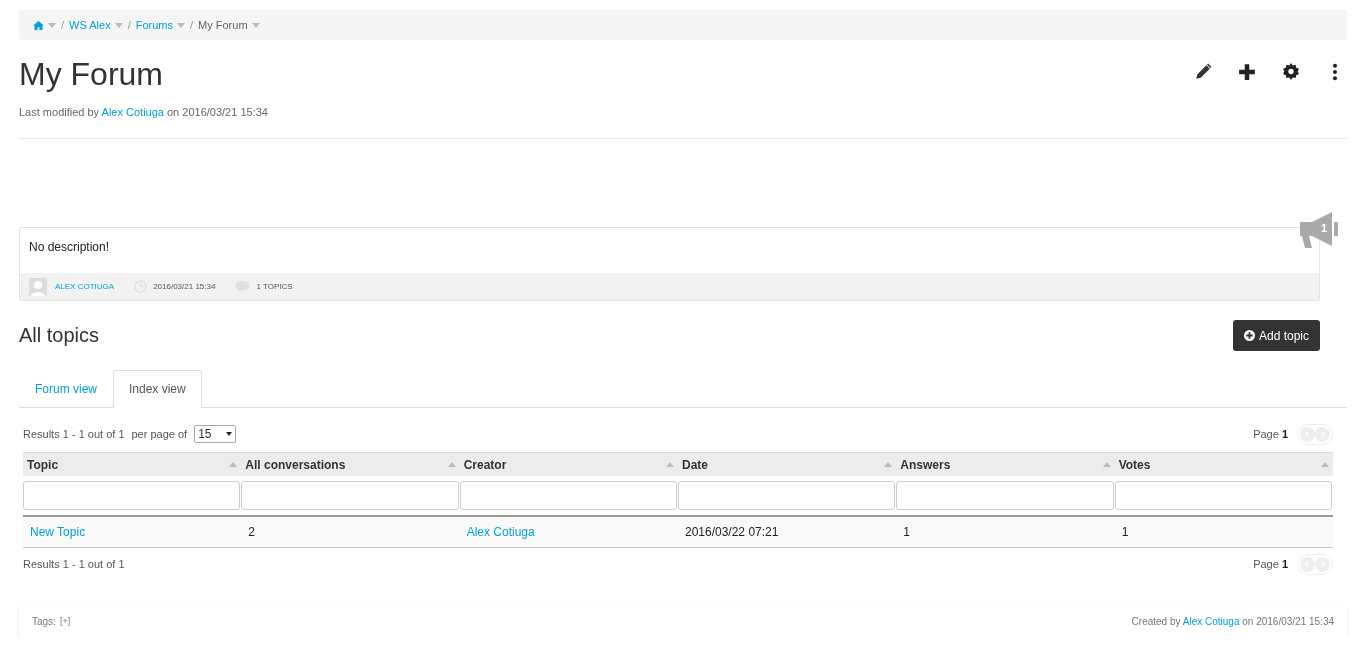 The image size is (1360, 653). What do you see at coordinates (229, 434) in the screenshot?
I see `dropdown-caret-icon` at bounding box center [229, 434].